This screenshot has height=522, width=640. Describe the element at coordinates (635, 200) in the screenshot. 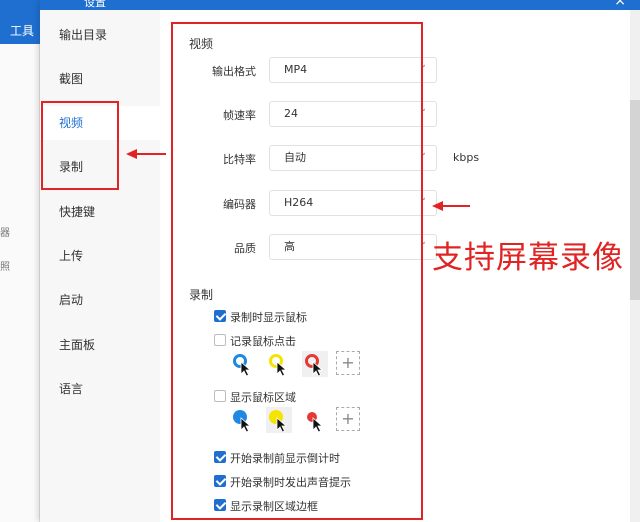

I see `scrollbar-thumb` at that location.